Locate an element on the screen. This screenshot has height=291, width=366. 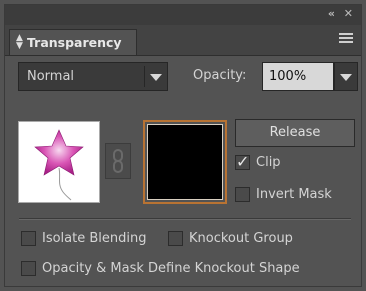
panel-titlebar: « ✕ is located at coordinates (183, 15).